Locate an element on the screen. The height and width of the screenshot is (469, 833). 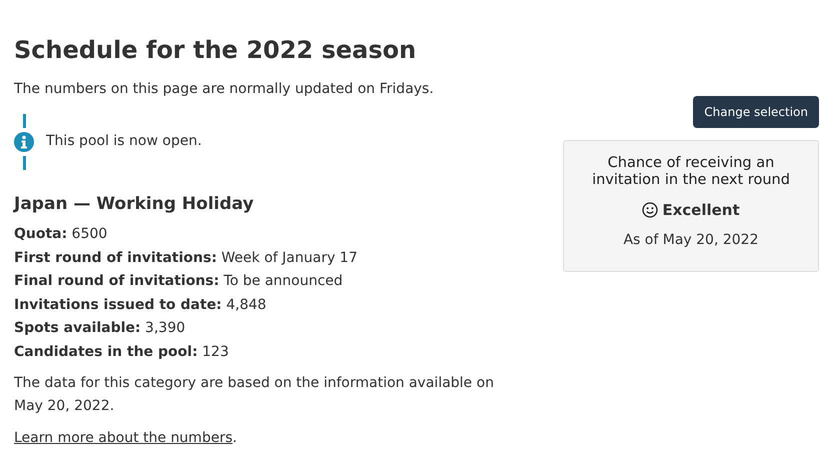
rating-text: Excellent is located at coordinates (701, 210).